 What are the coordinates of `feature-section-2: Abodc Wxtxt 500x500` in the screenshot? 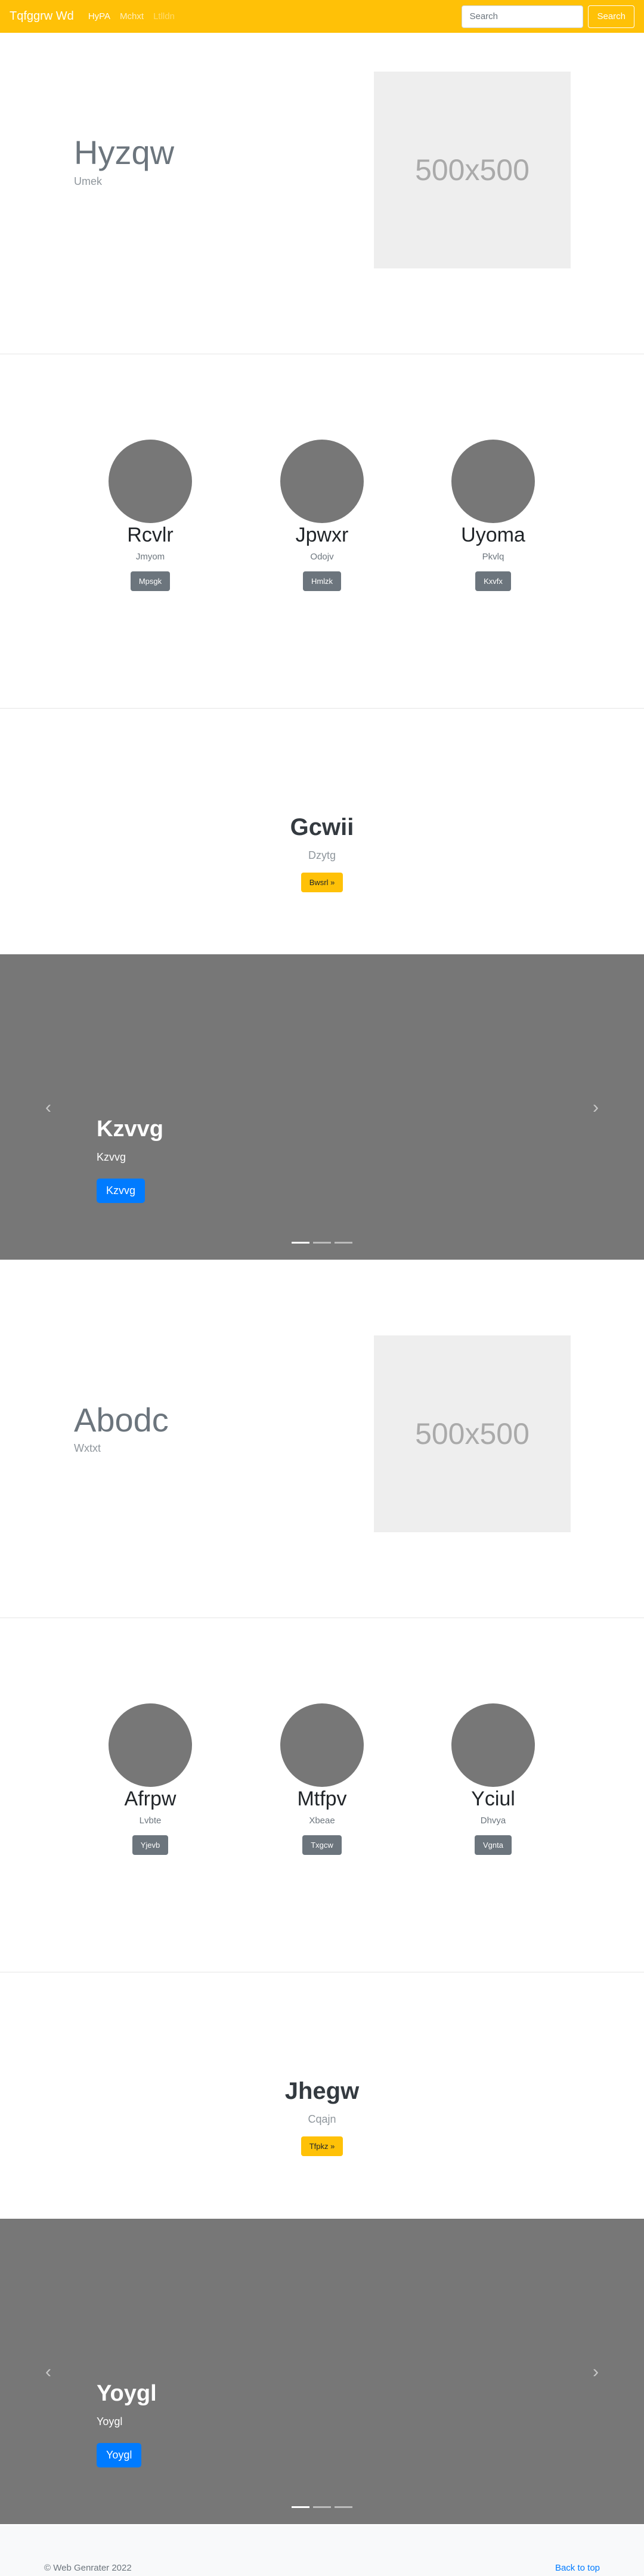 It's located at (322, 1439).